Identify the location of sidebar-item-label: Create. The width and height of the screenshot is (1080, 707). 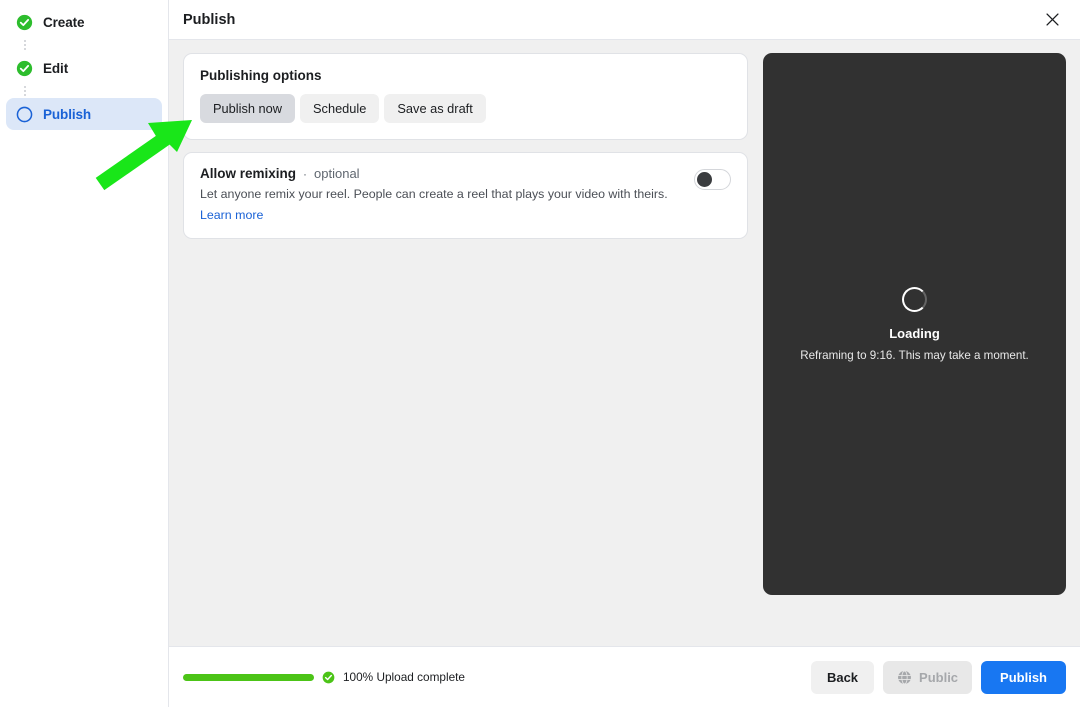
(64, 22).